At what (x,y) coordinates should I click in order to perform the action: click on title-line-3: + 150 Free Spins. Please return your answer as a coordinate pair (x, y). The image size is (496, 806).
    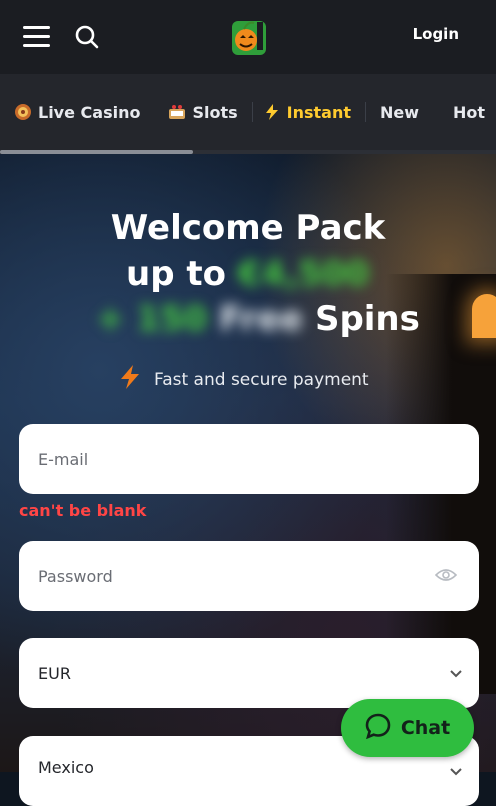
    Looking at the image, I should click on (258, 319).